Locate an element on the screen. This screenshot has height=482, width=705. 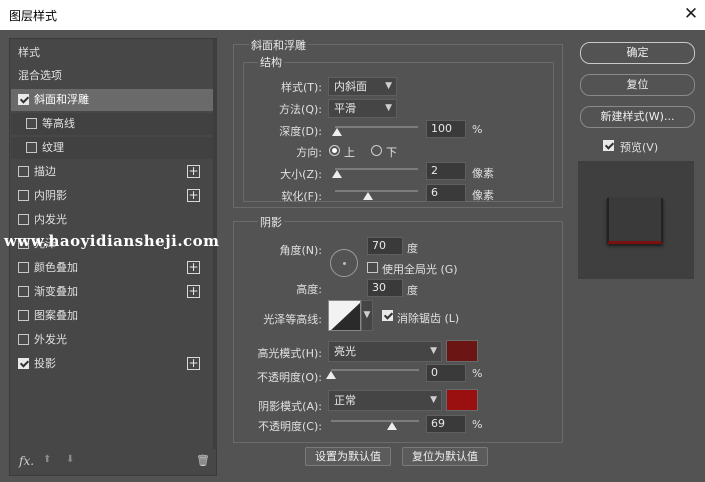
style-item-10: 外发光 is located at coordinates (112, 340).